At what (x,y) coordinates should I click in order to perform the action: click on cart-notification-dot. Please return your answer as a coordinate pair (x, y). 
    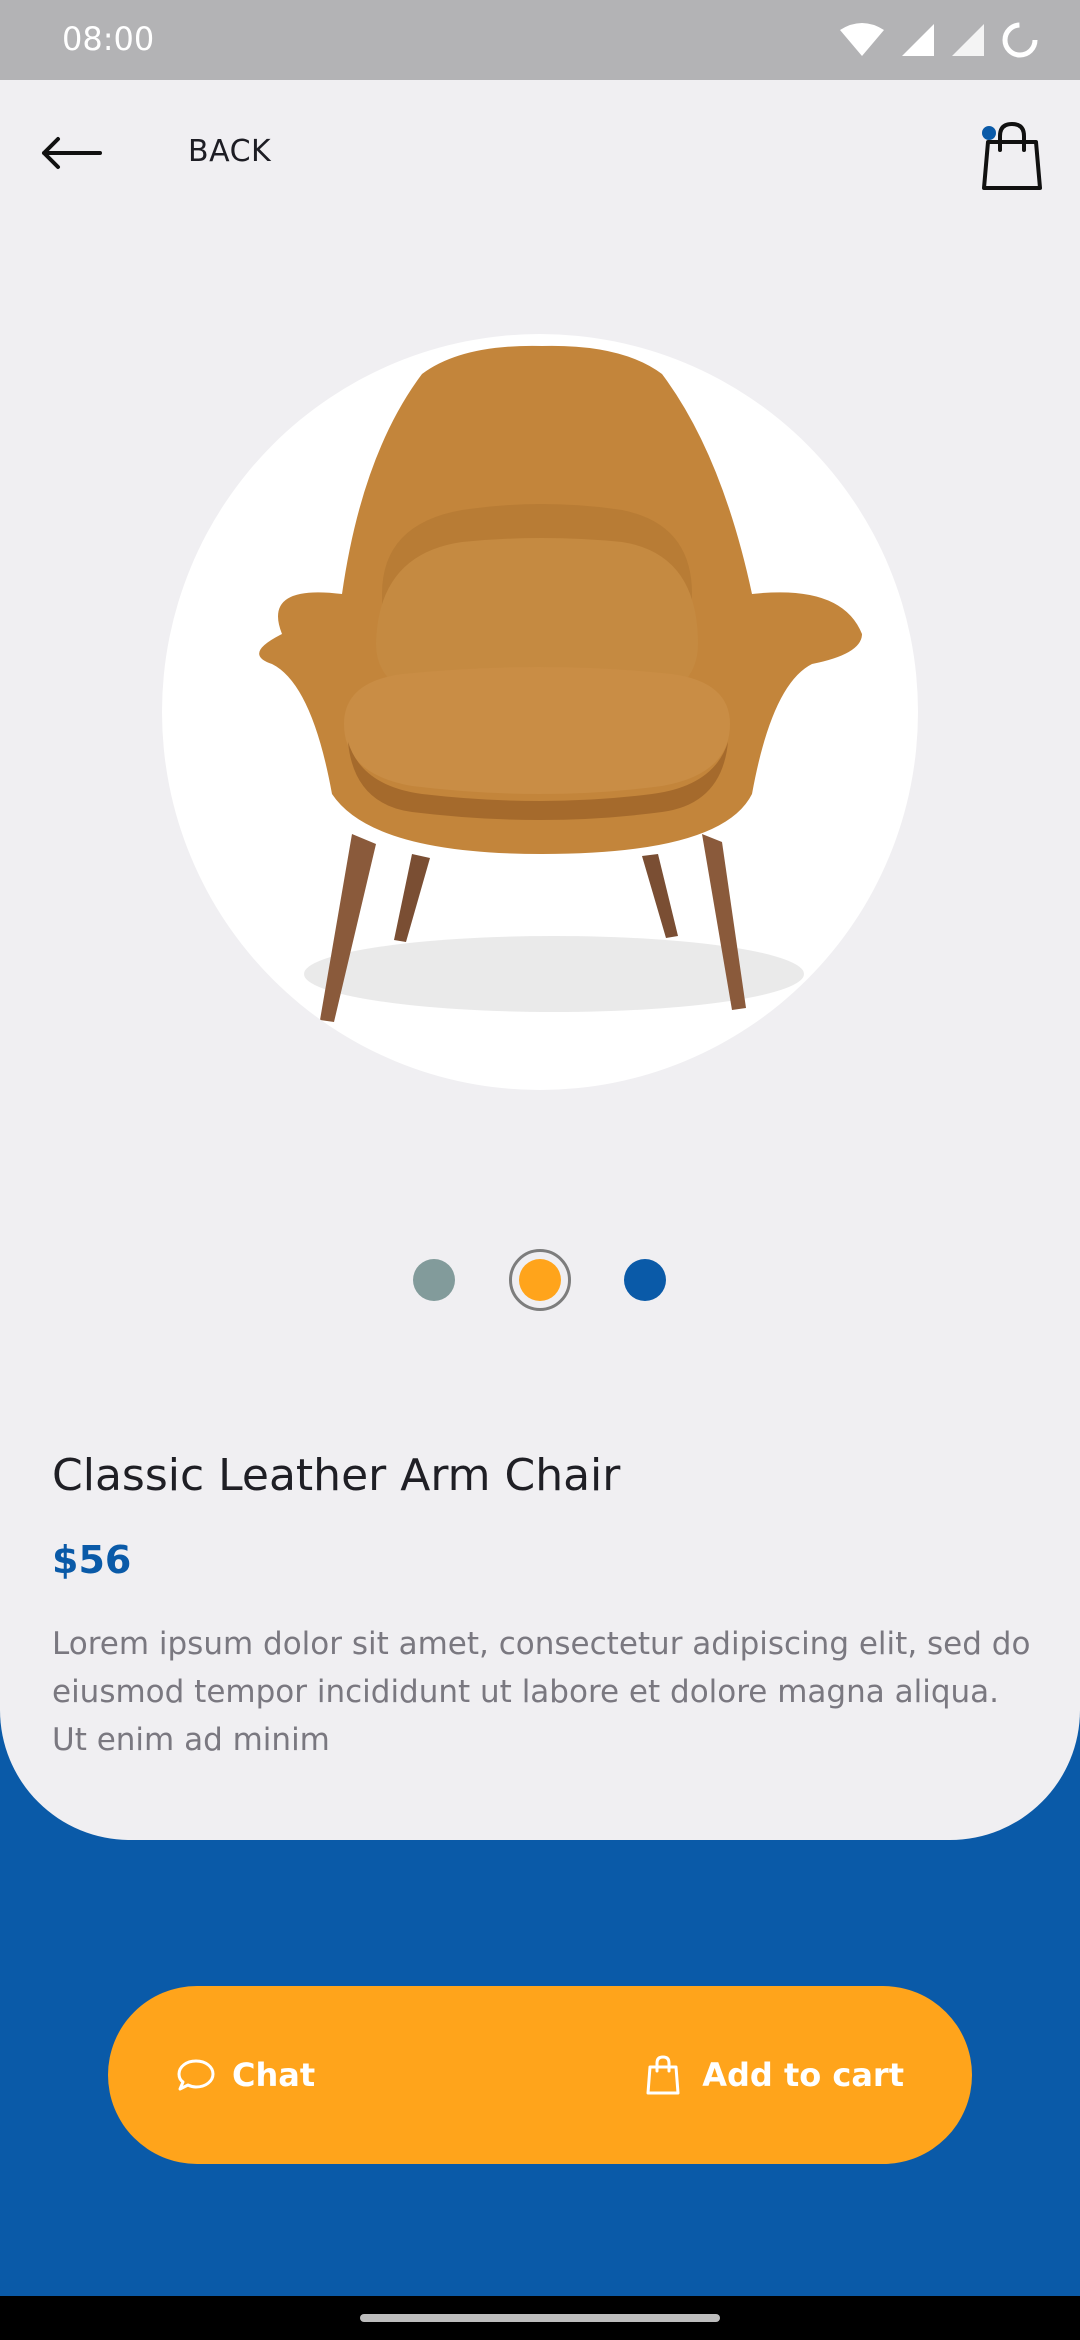
    Looking at the image, I should click on (989, 133).